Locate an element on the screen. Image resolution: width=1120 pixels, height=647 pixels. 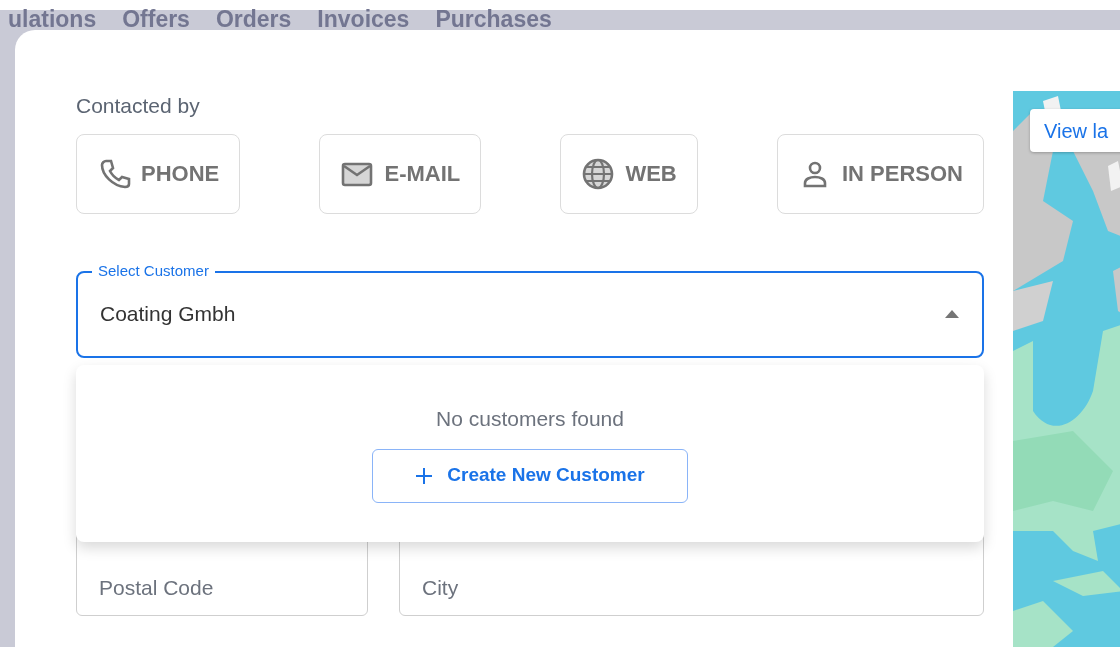
contact-method-button: E-MAIL is located at coordinates (400, 173).